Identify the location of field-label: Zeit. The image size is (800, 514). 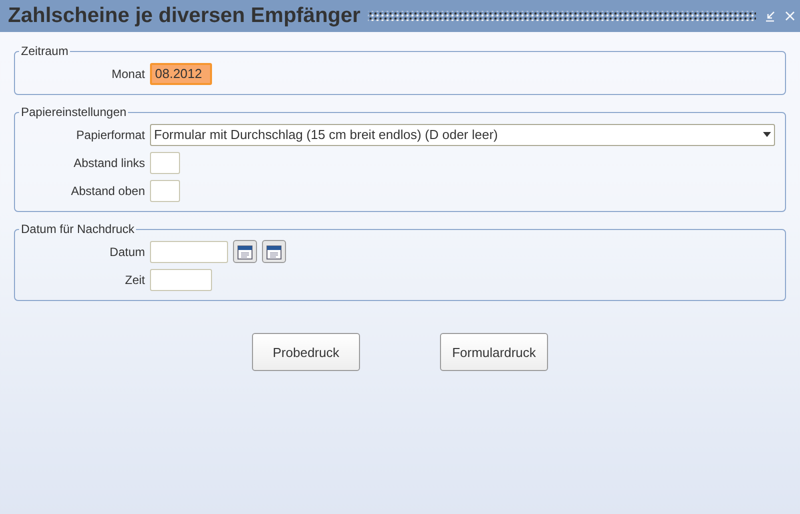
(134, 279).